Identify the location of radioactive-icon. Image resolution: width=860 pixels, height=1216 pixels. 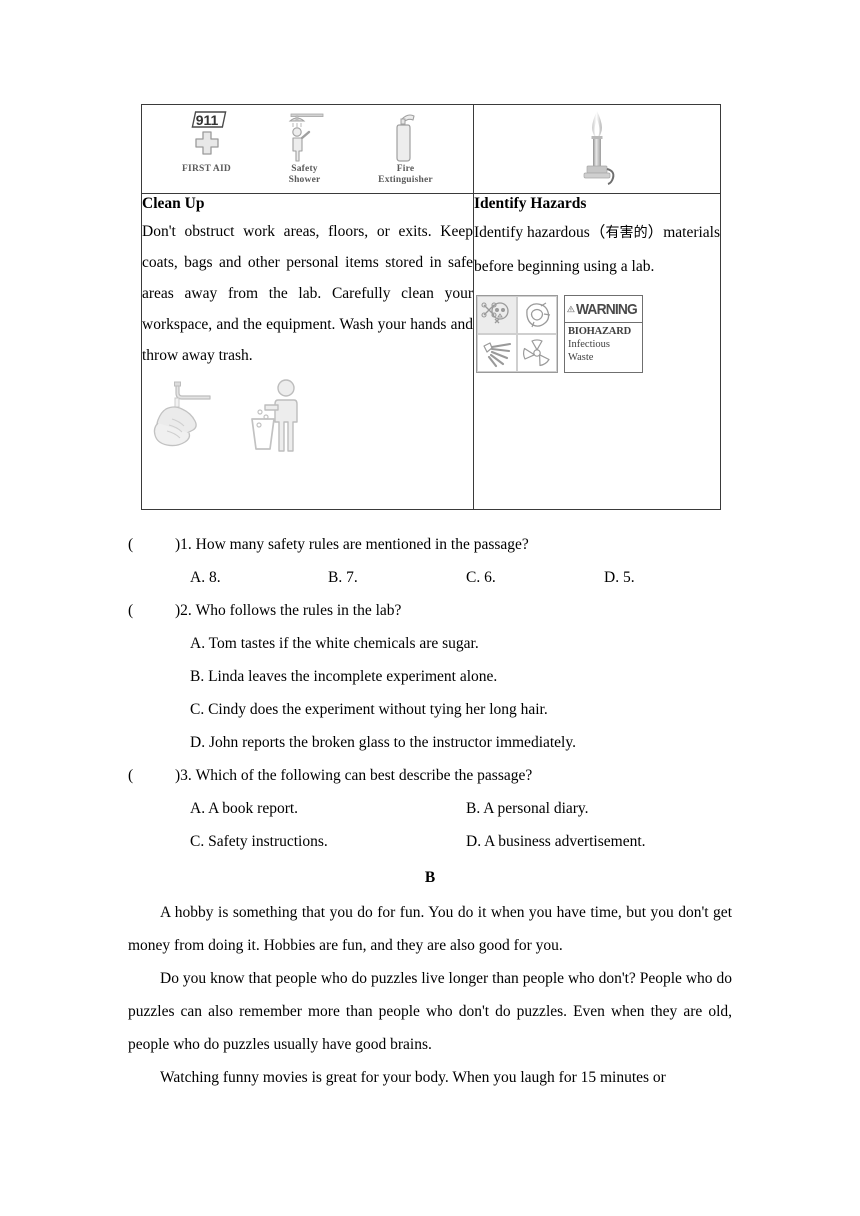
(537, 353).